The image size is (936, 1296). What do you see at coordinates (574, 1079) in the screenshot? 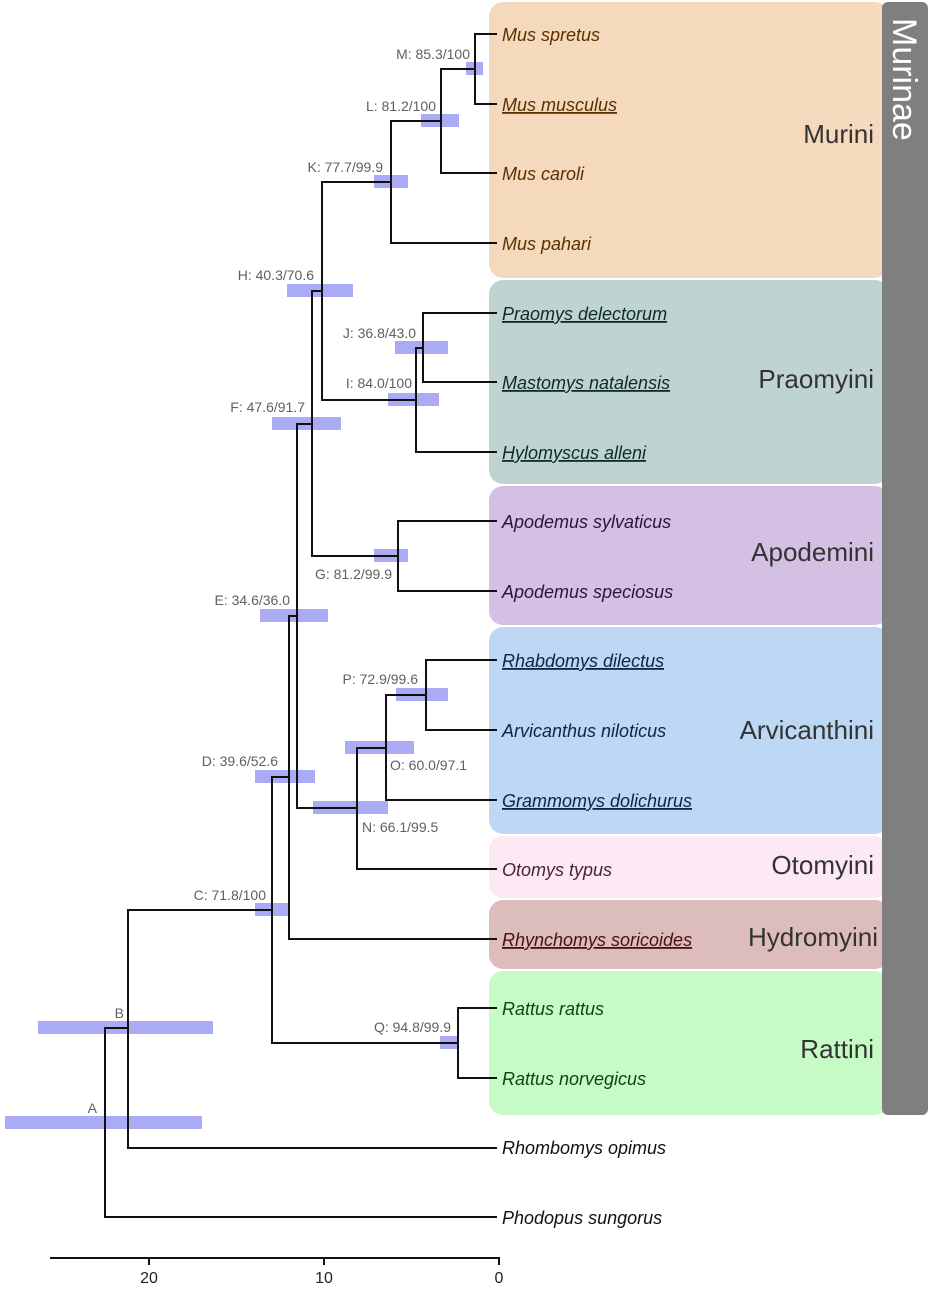
I see `taxon-label: Rattus norvegicus` at bounding box center [574, 1079].